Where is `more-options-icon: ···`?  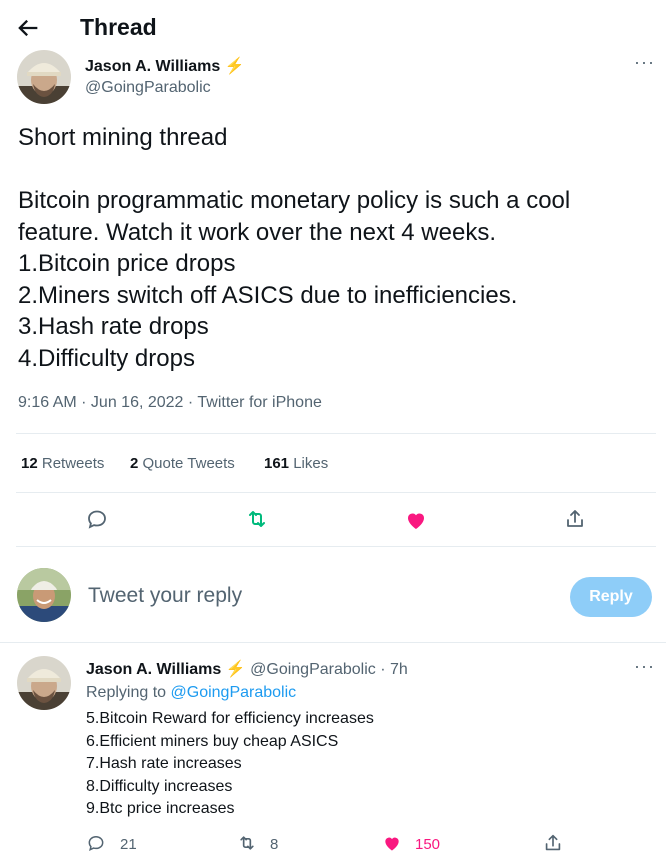 more-options-icon: ··· is located at coordinates (644, 62).